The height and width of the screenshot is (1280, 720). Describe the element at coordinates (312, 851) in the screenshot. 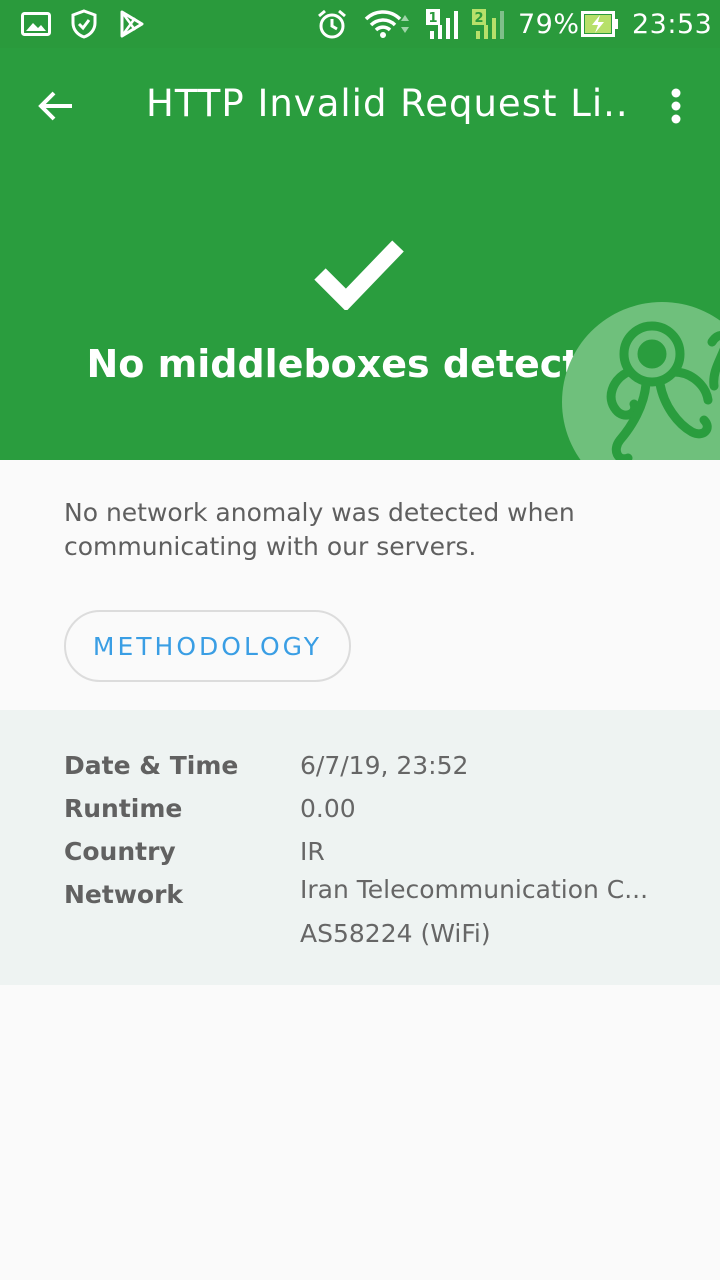

I see `country-value: IR` at that location.